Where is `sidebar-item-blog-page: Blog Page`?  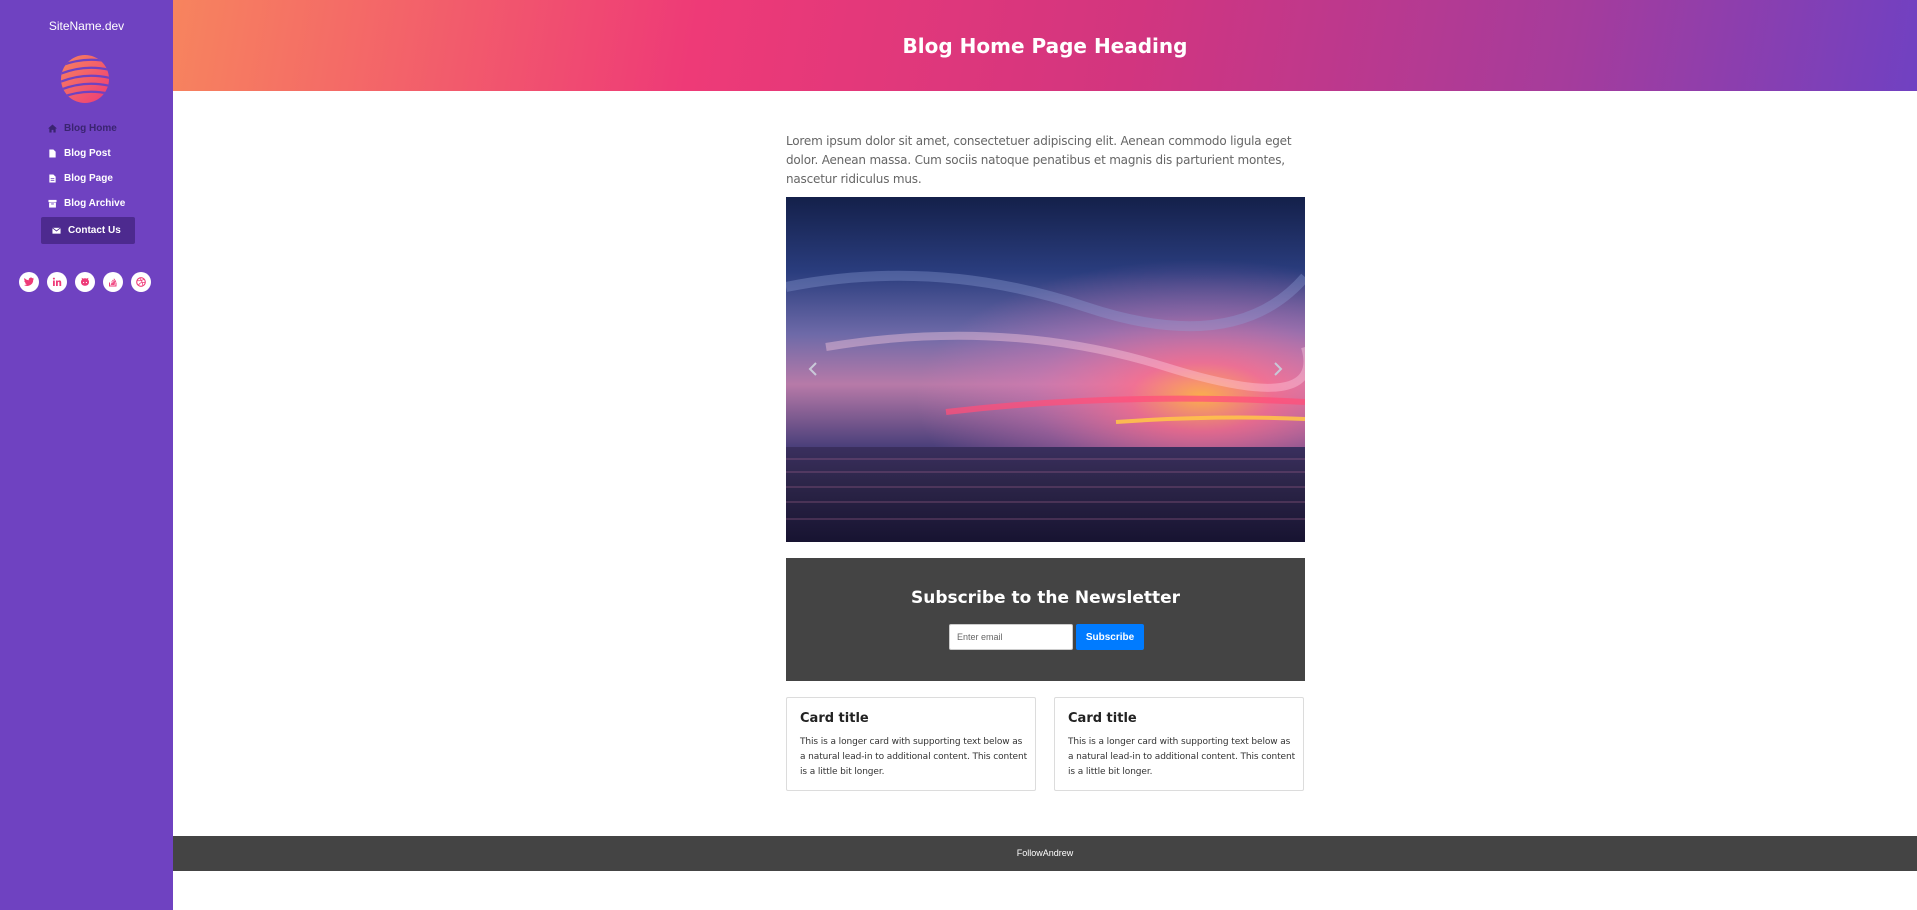 sidebar-item-blog-page: Blog Page is located at coordinates (88, 178).